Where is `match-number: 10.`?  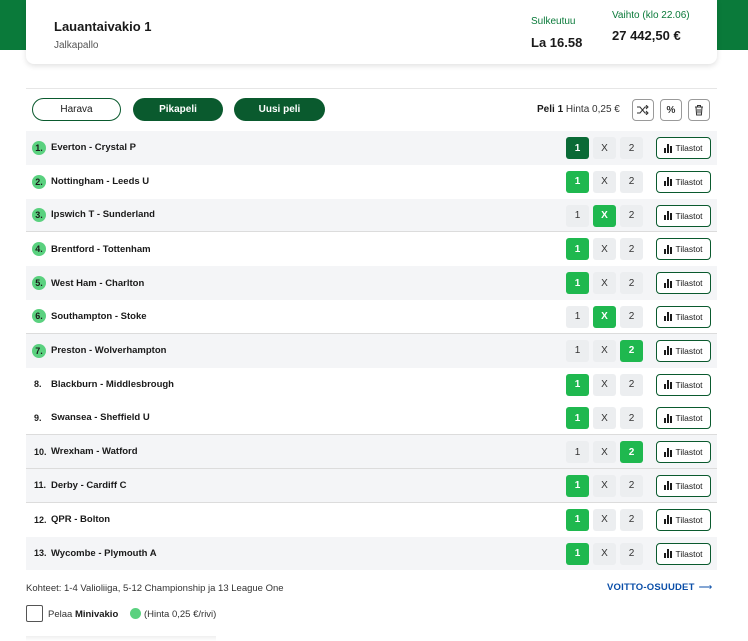
match-number: 10. is located at coordinates (40, 451).